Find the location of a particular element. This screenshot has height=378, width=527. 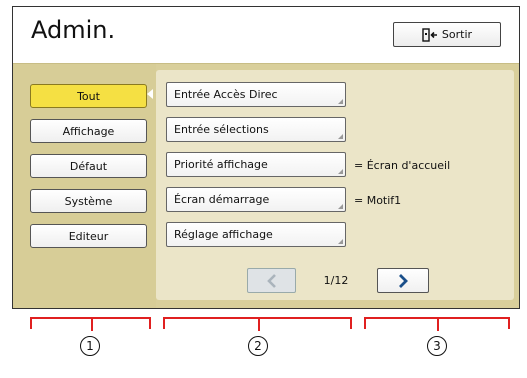

previous-page-button is located at coordinates (271, 280).